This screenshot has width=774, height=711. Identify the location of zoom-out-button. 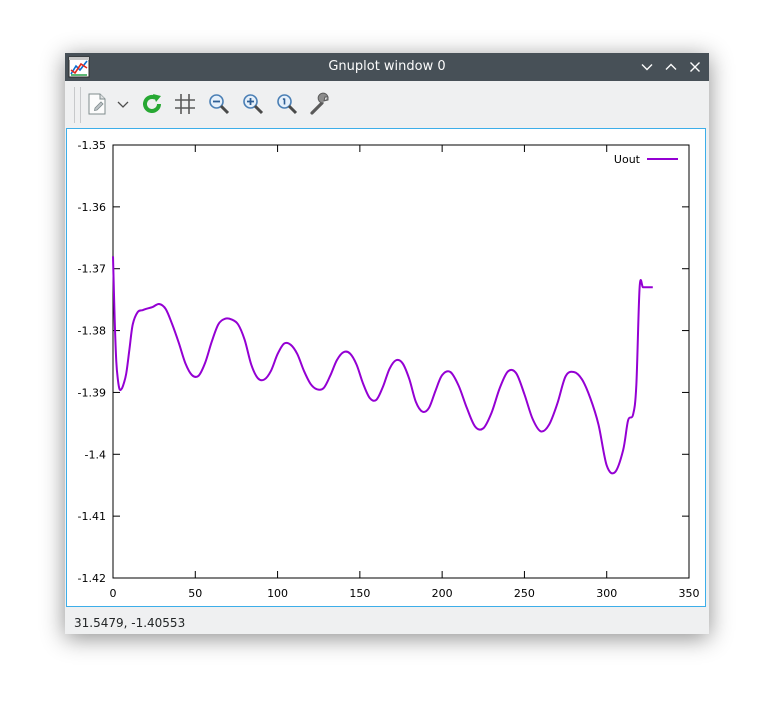
(219, 104).